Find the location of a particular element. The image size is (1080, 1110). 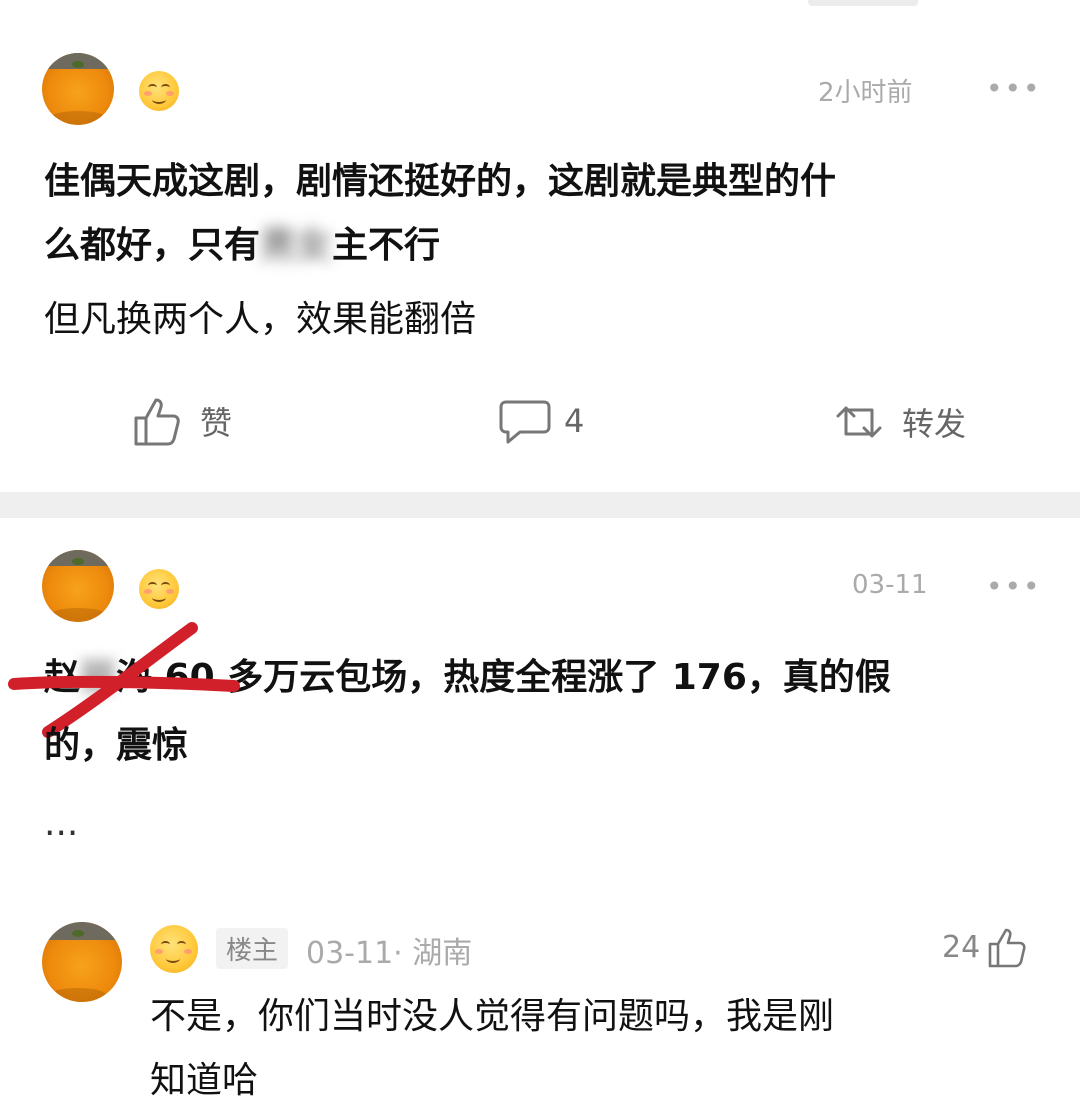

post-time: 03-11 is located at coordinates (890, 585).